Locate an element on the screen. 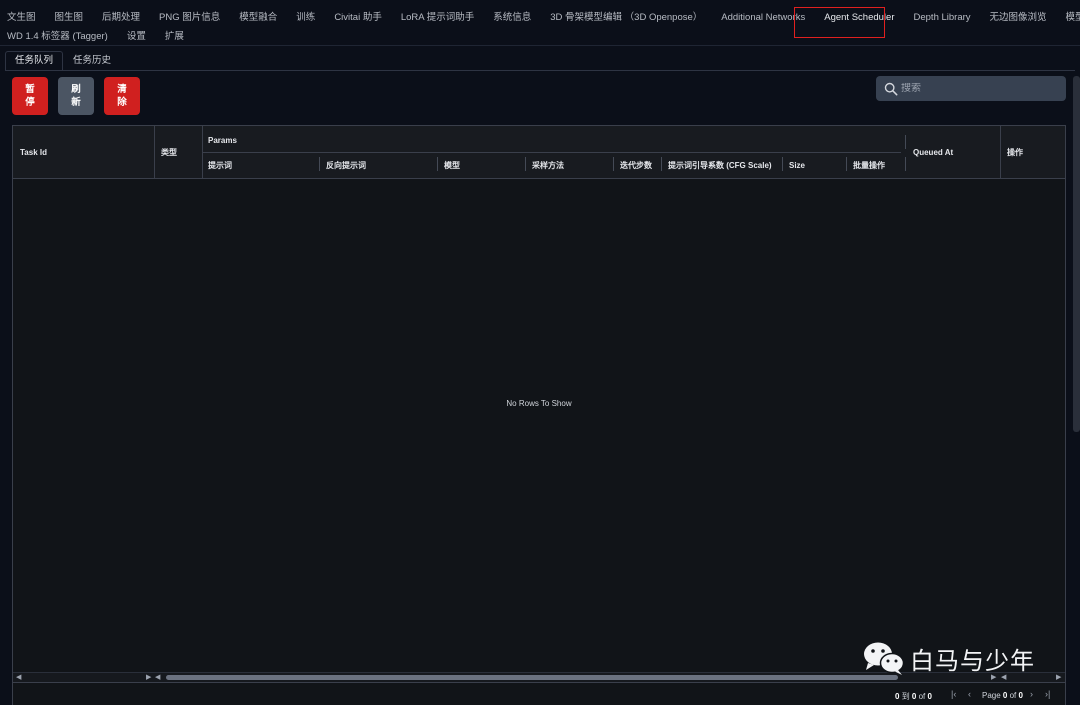 This screenshot has width=1080, height=705. row-to-word: 到 is located at coordinates (905, 696).